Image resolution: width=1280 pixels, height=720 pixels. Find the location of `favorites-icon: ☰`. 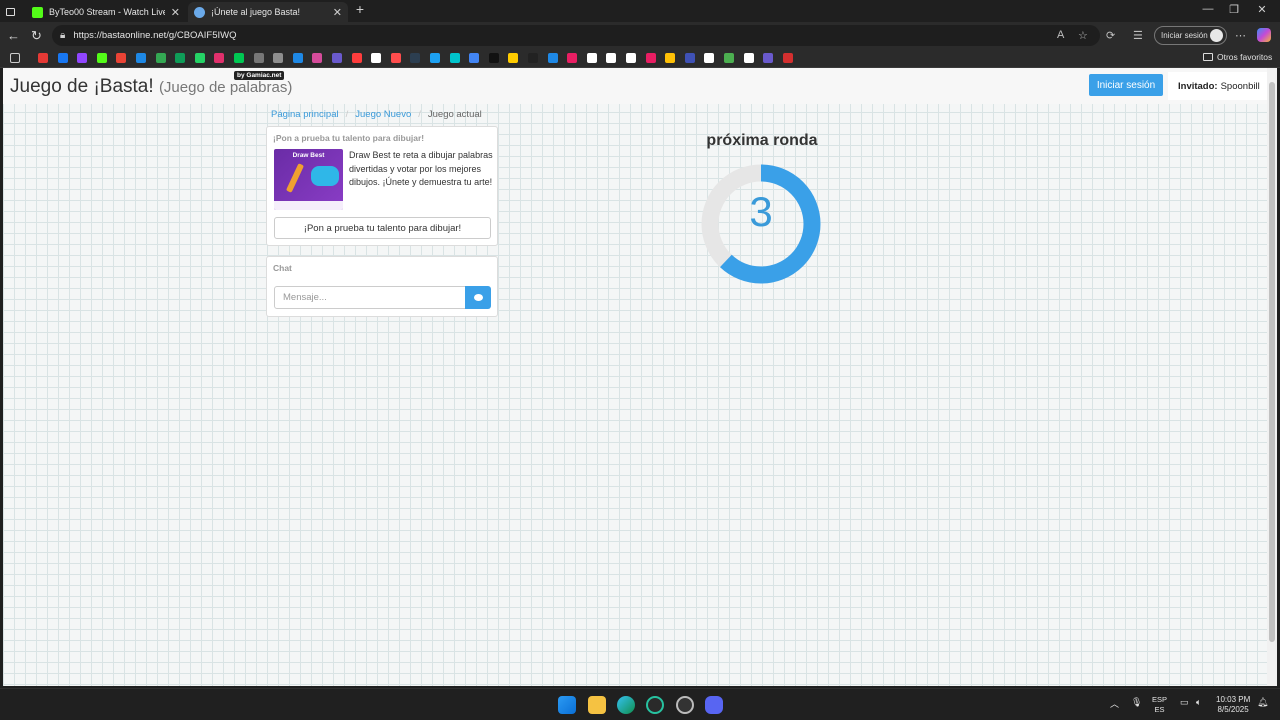

favorites-icon: ☰ is located at coordinates (1138, 35).